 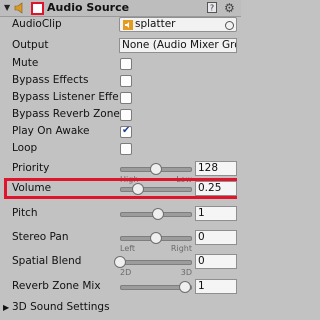 What do you see at coordinates (88, 7) in the screenshot?
I see `component-title: Audio Source` at bounding box center [88, 7].